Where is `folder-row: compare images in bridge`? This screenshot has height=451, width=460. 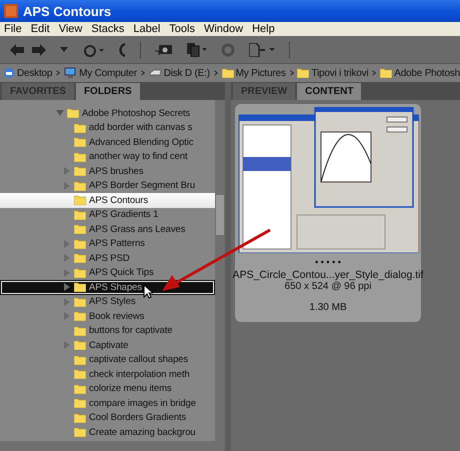
folder-row: compare images in bridge is located at coordinates (107, 403).